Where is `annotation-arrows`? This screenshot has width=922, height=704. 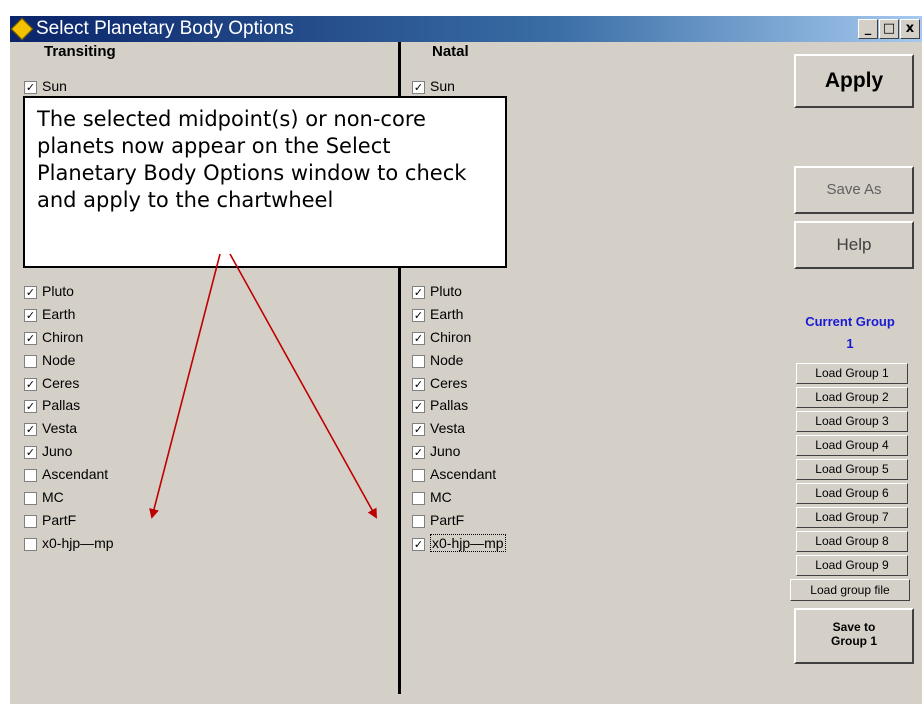
annotation-arrows is located at coordinates (263, 386).